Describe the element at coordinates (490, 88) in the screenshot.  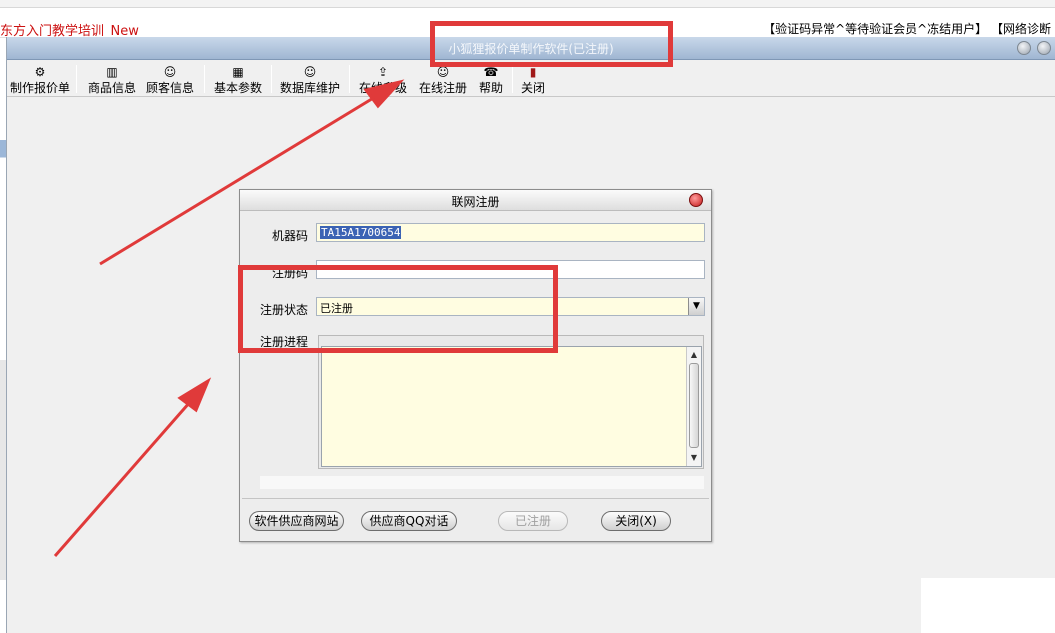
I see `toolbar-label: 帮助` at that location.